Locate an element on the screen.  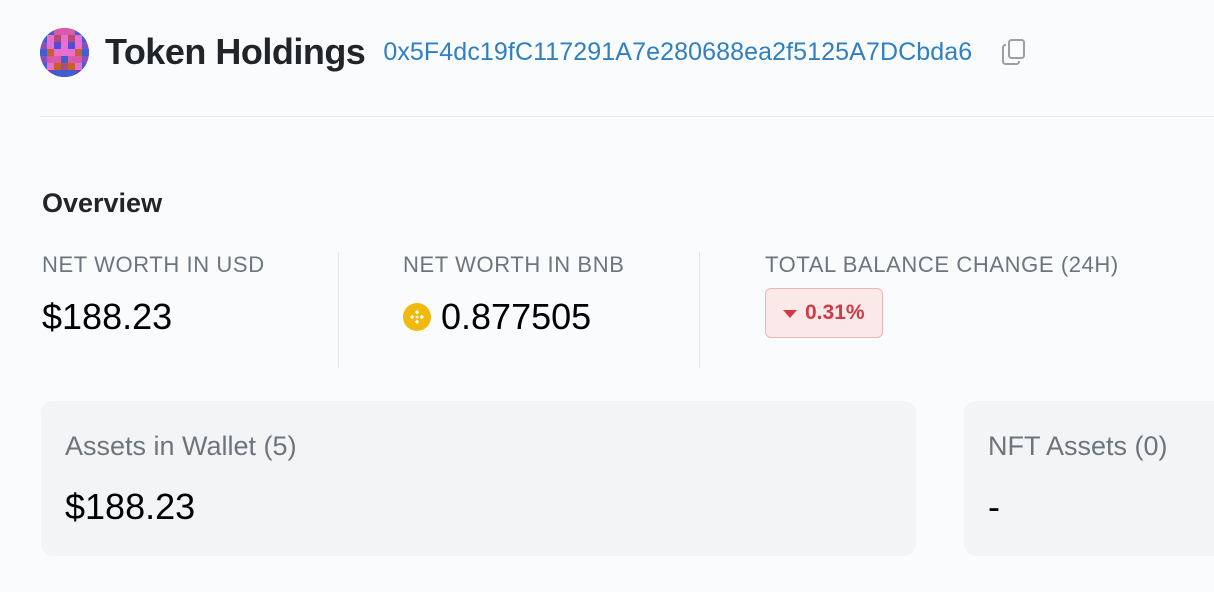
balance-change-value: 0.31% is located at coordinates (835, 312).